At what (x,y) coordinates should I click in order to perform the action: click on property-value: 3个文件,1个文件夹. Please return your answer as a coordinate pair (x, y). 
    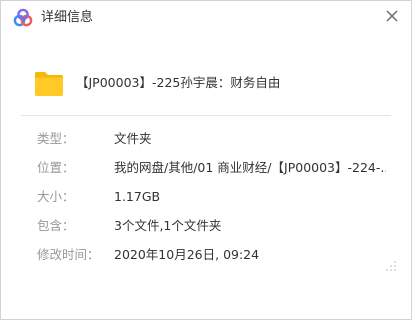
    Looking at the image, I should click on (168, 225).